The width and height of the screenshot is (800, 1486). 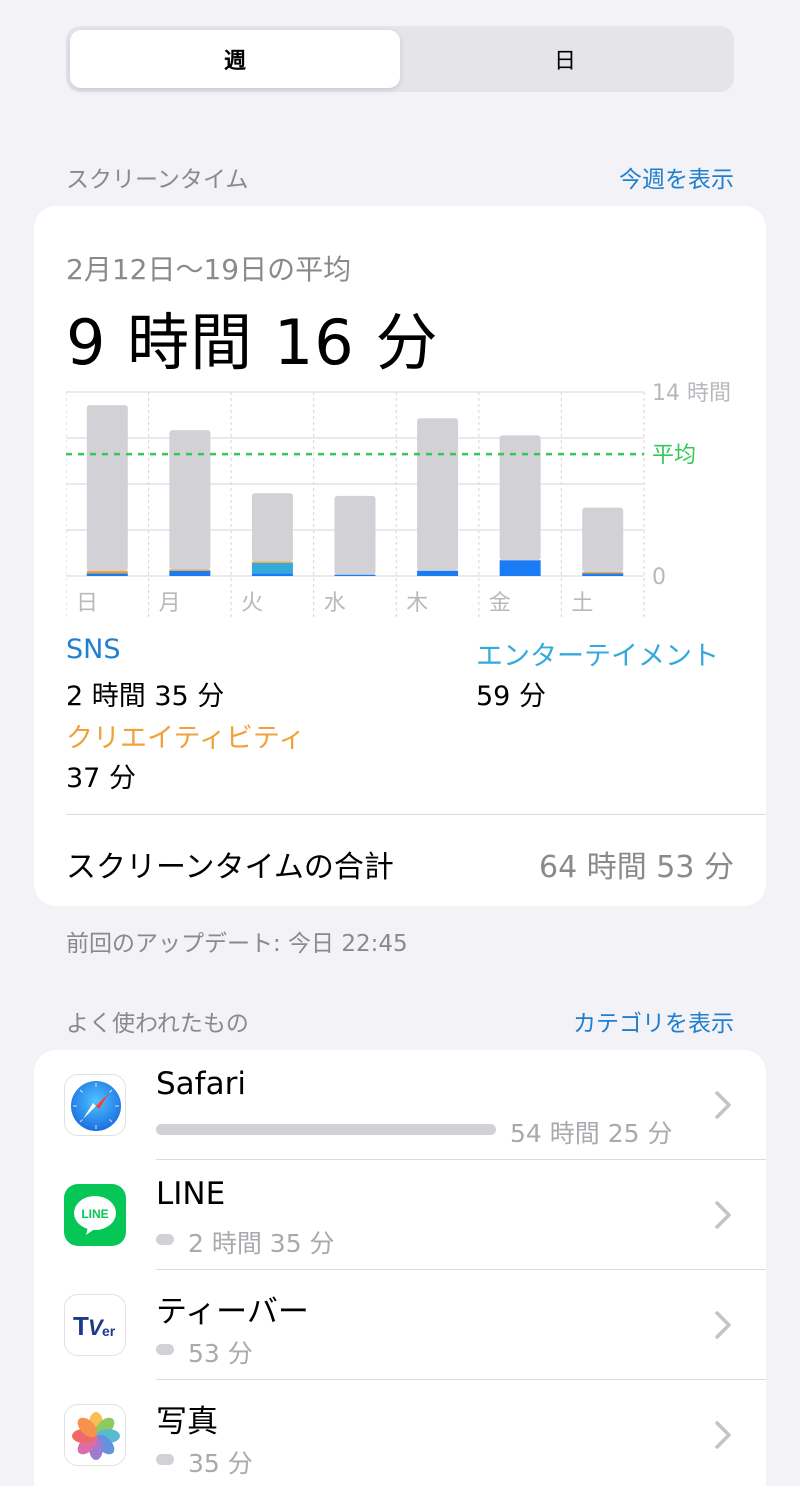 What do you see at coordinates (109, 1331) in the screenshot?
I see `svg-text: er` at bounding box center [109, 1331].